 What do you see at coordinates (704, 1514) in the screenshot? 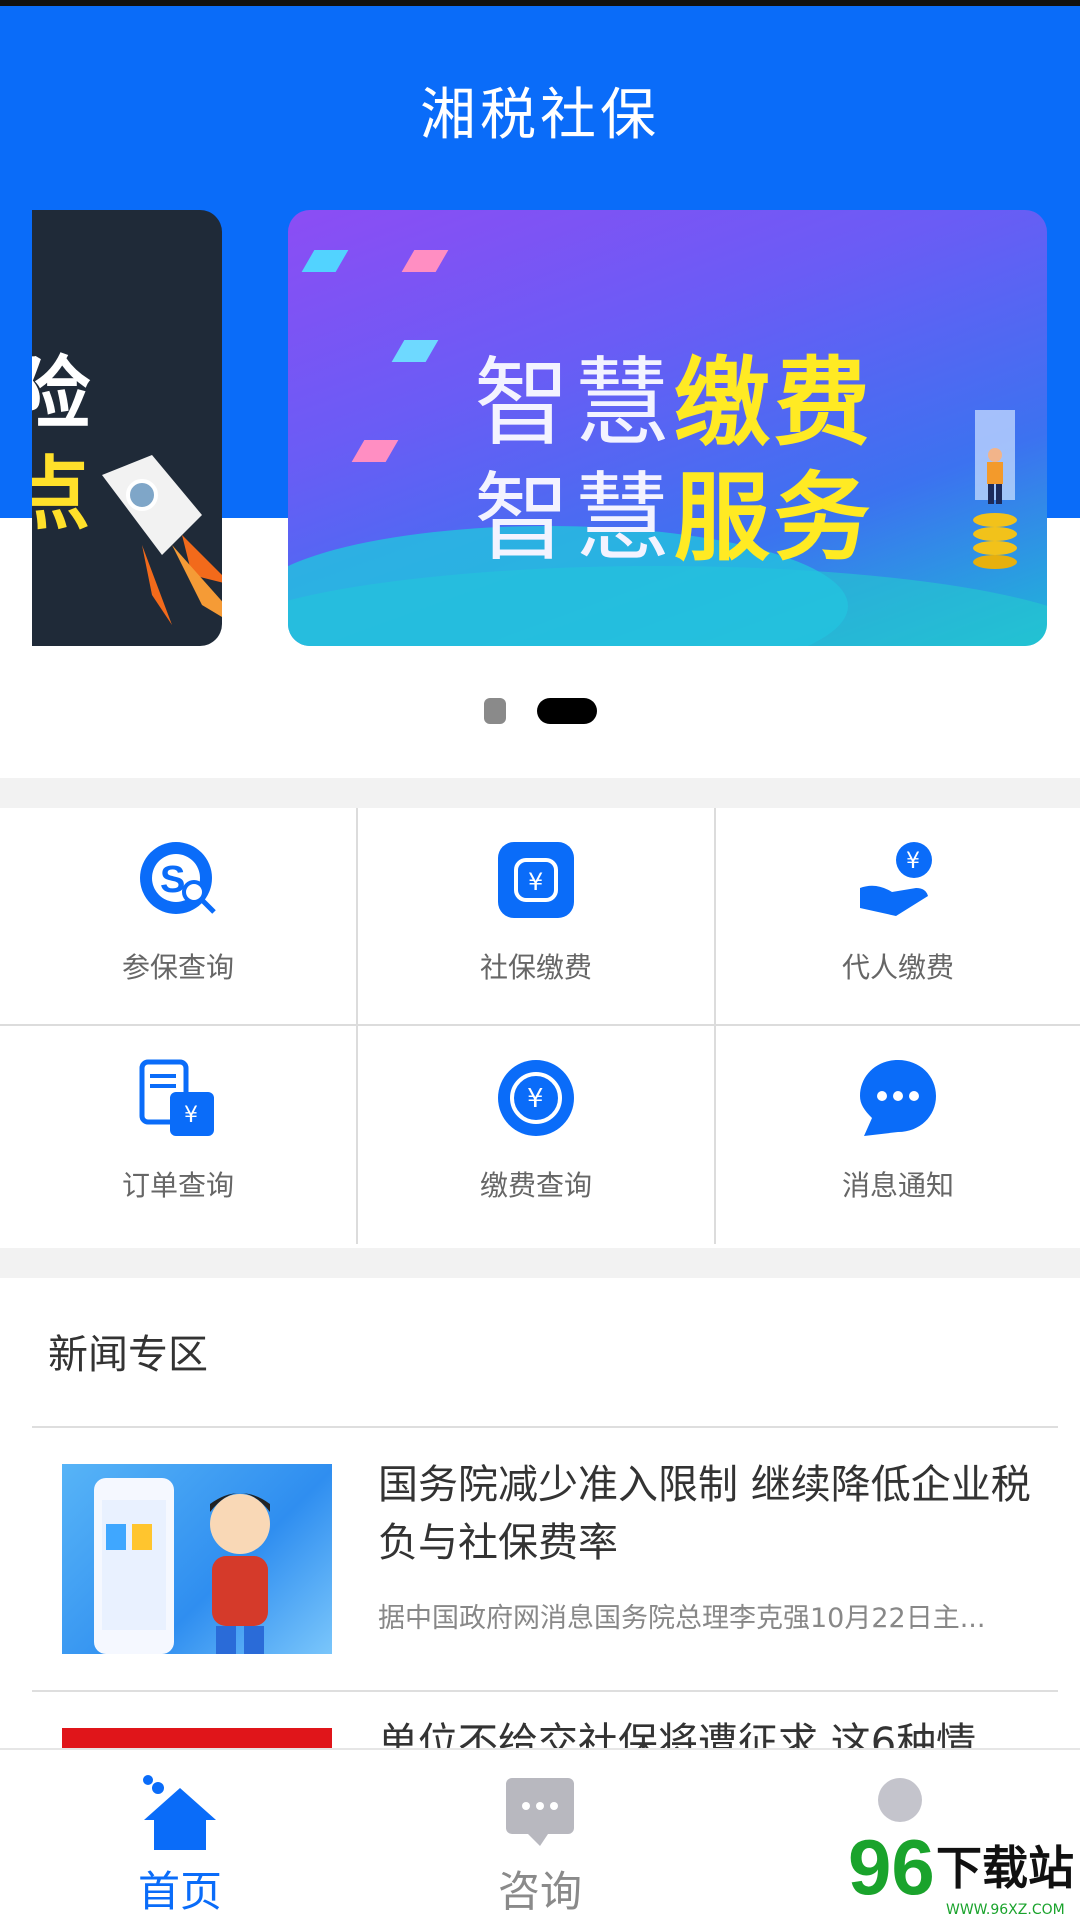
I see `news-headline: 国务院减少准入限制 继续降低企业税负与社保费率` at bounding box center [704, 1514].